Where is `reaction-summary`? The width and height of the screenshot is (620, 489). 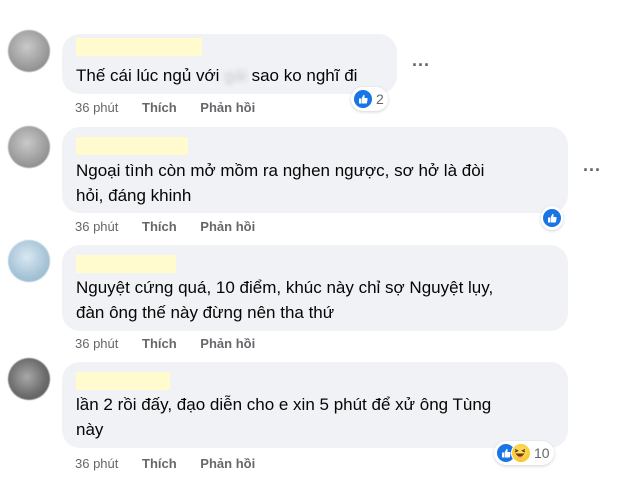 reaction-summary is located at coordinates (552, 218).